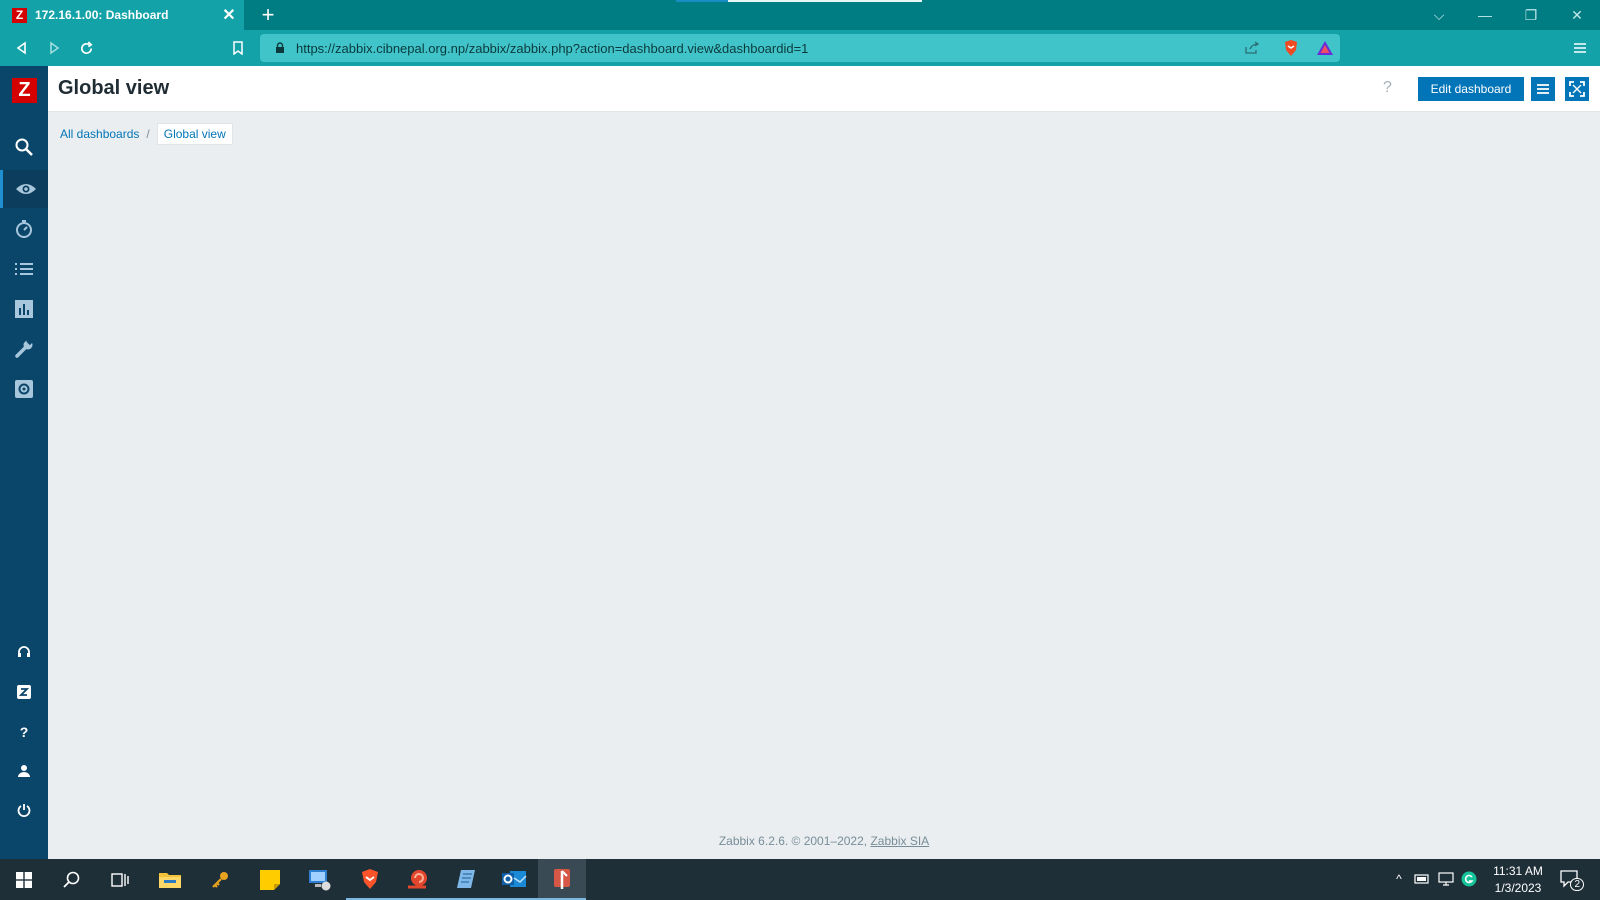 This screenshot has height=900, width=1600. I want to click on brave-shields-icon, so click(1291, 48).